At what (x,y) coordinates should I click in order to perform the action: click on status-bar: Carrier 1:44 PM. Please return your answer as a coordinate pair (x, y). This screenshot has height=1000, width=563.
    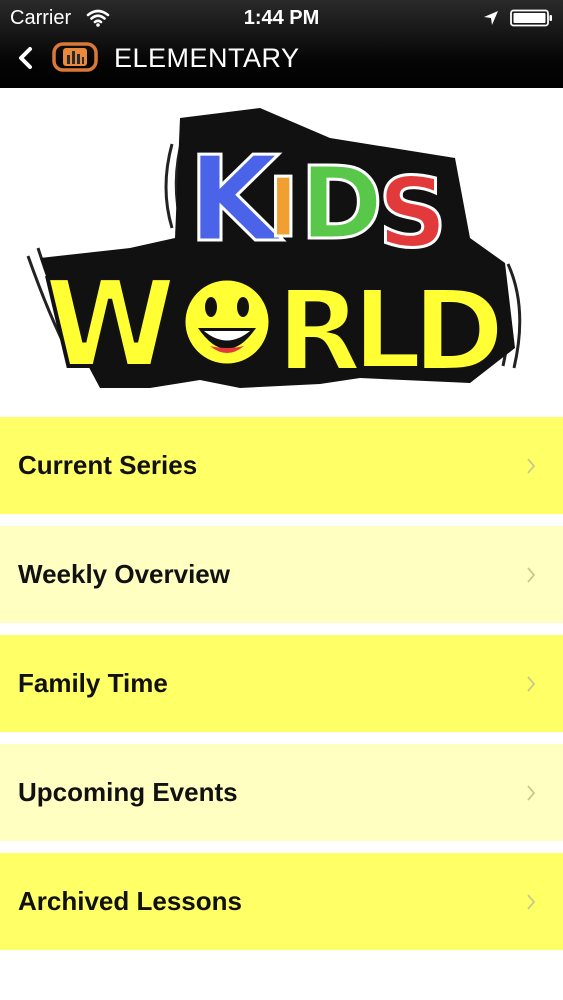
    Looking at the image, I should click on (281, 18).